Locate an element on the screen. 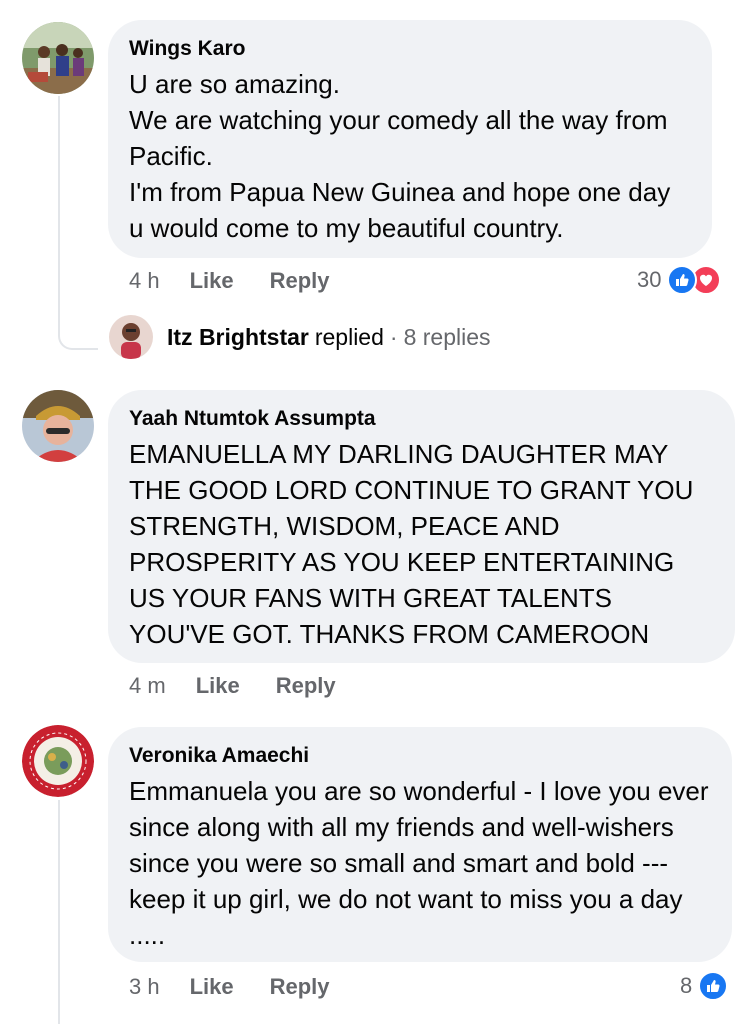  view-replies-link: Itz Brightstar replied · 8 replies is located at coordinates (300, 337).